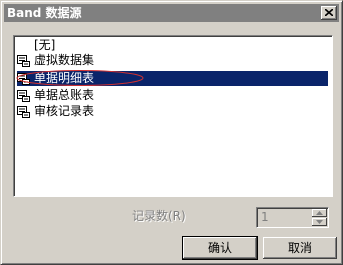 This screenshot has width=343, height=265. Describe the element at coordinates (64, 60) in the screenshot. I see `list-item-label: 虚拟数据集` at that location.